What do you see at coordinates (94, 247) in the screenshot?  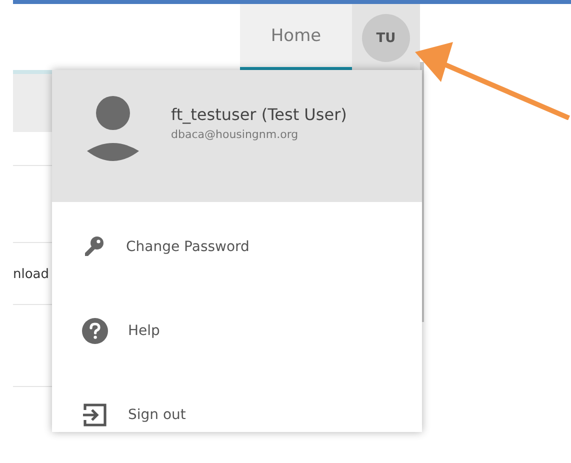 I see `key-icon` at bounding box center [94, 247].